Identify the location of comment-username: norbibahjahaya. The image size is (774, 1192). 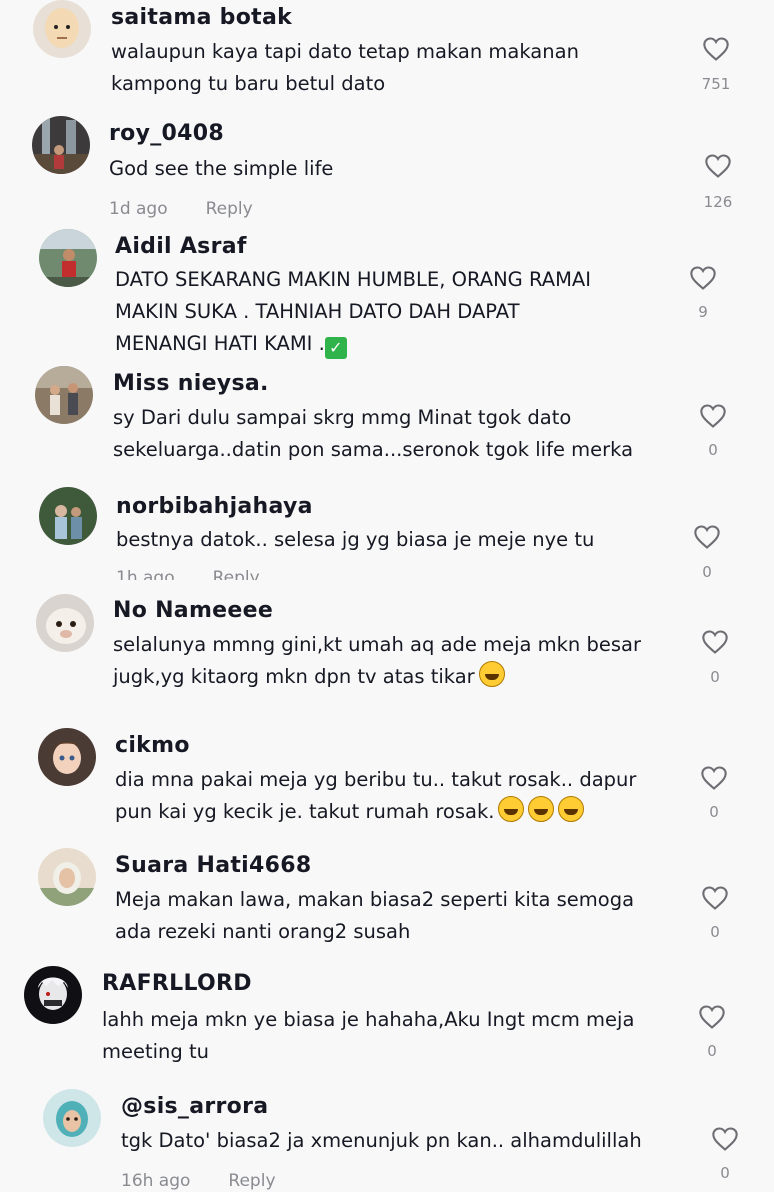
(214, 506).